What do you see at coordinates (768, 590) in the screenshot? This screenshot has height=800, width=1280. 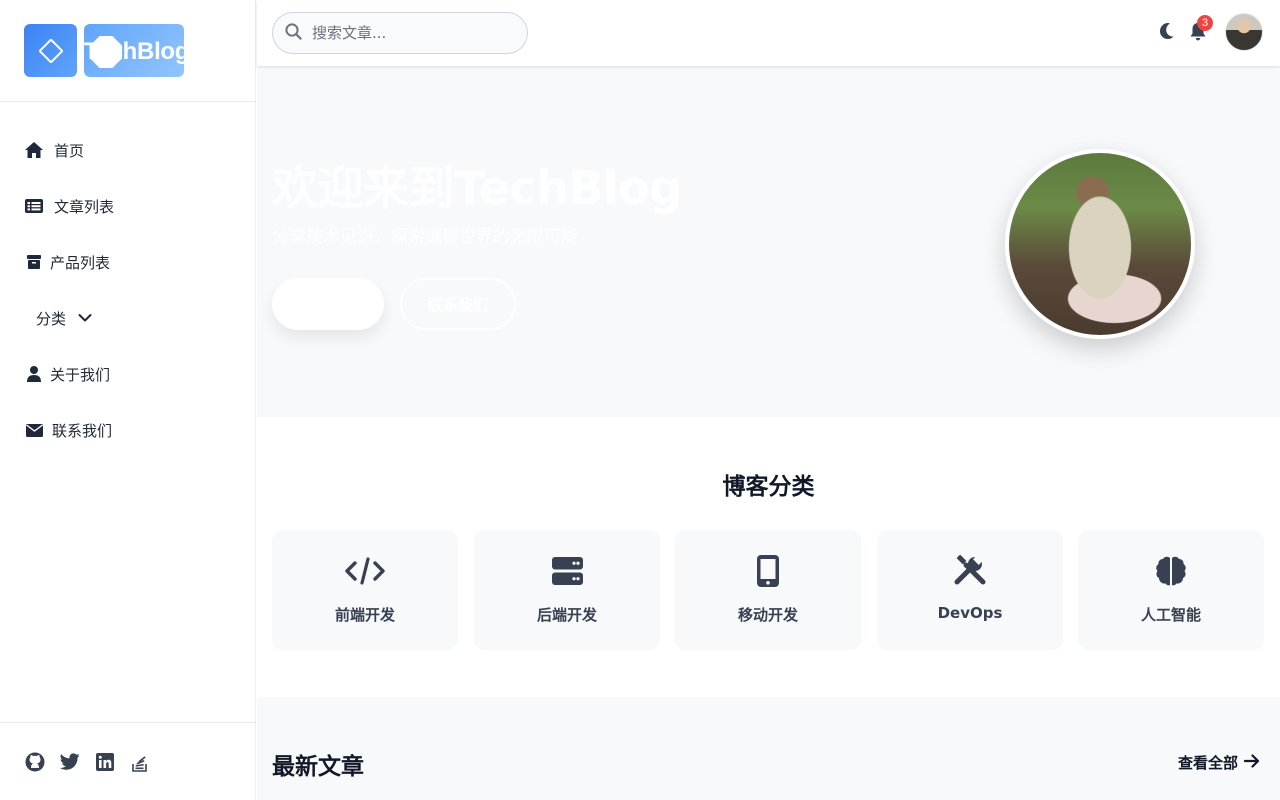 I see `category-card-mobile: 移动开发` at bounding box center [768, 590].